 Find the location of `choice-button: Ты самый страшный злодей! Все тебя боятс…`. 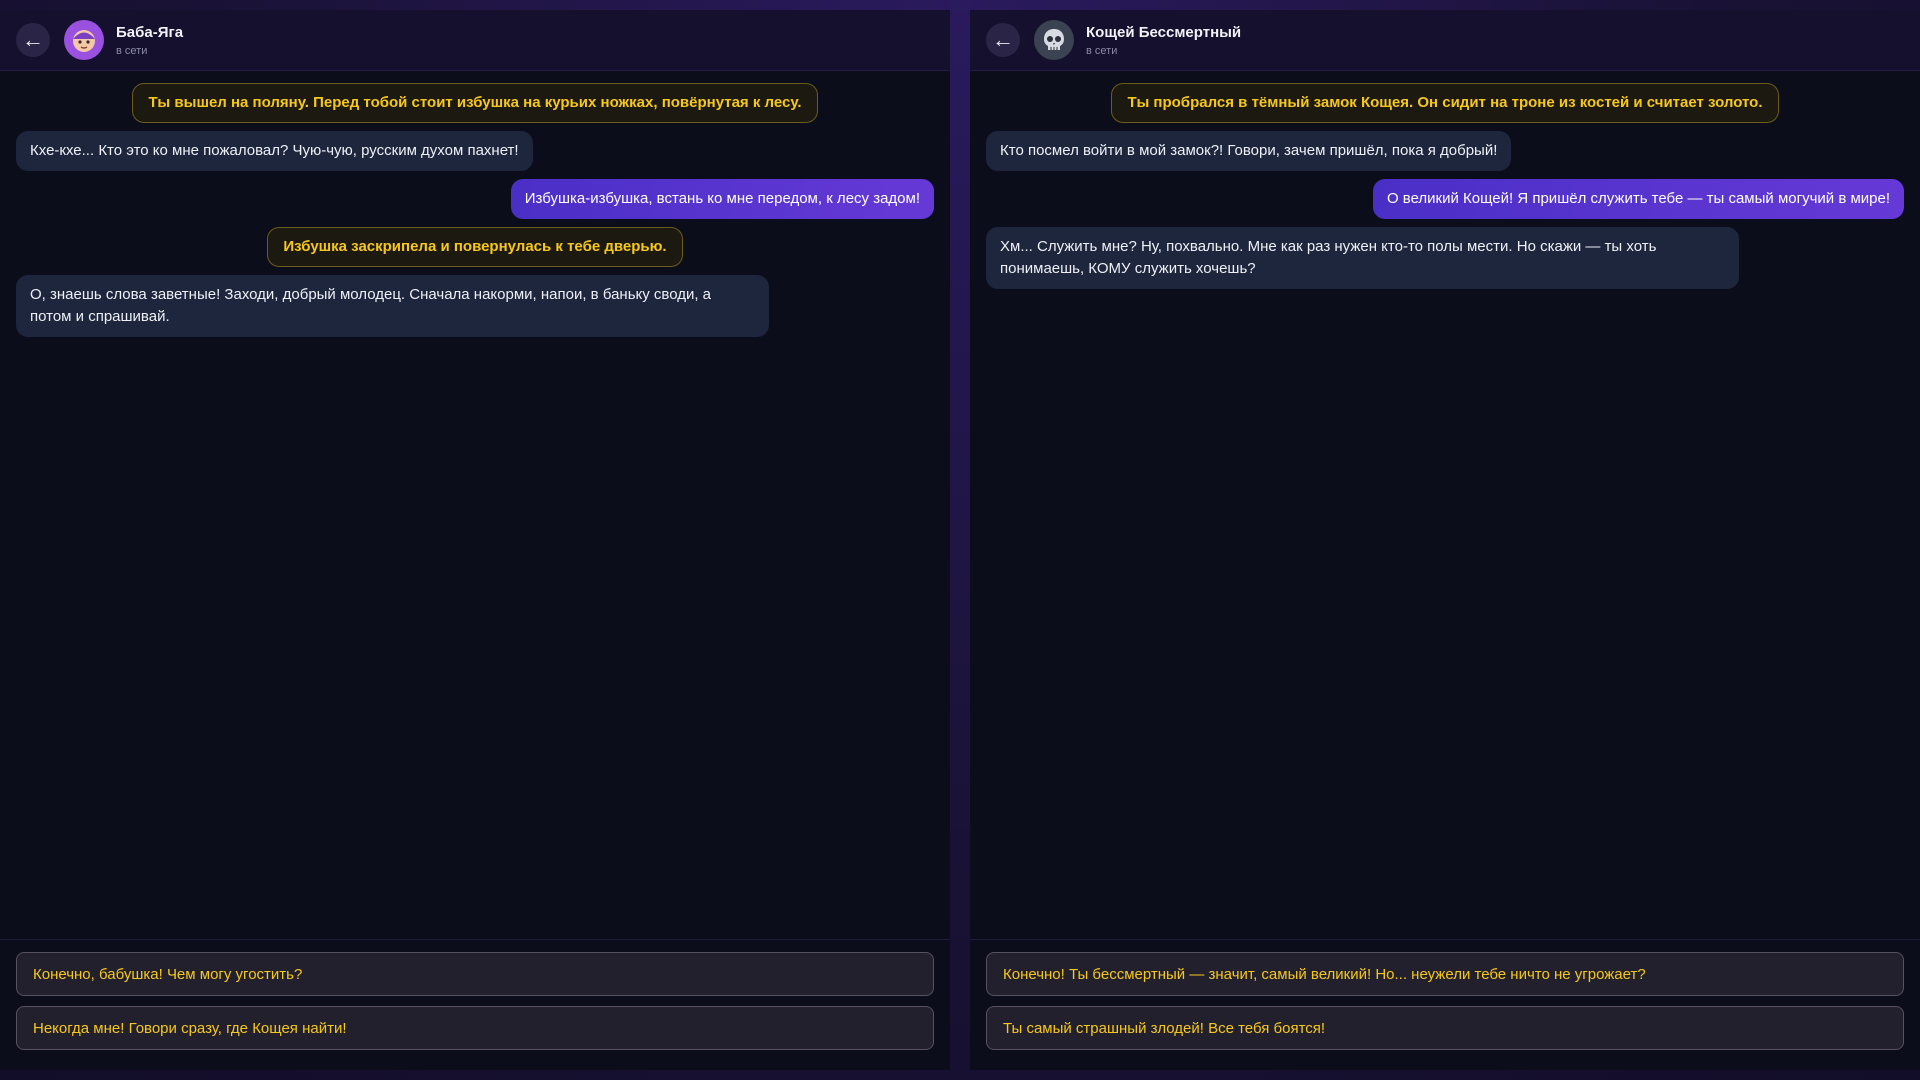

choice-button: Ты самый страшный злодей! Все тебя боятс… is located at coordinates (1445, 1028).